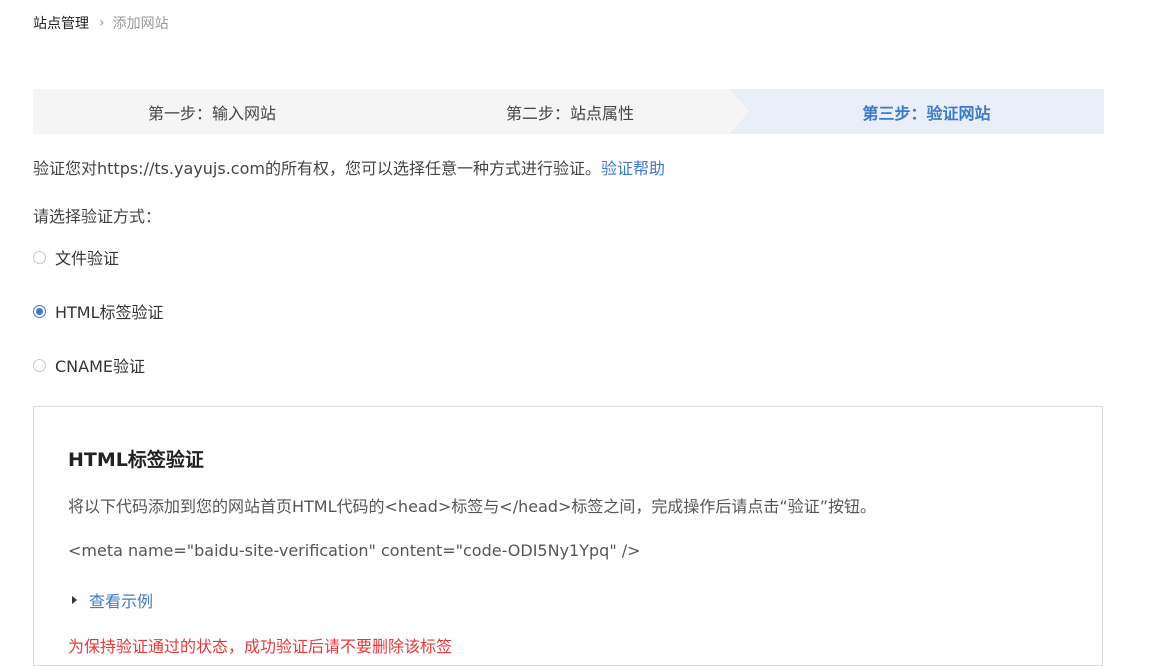  What do you see at coordinates (260, 646) in the screenshot?
I see `panel-warning: 为保持验证通过的状态，成功验证后请不要删除该标签` at bounding box center [260, 646].